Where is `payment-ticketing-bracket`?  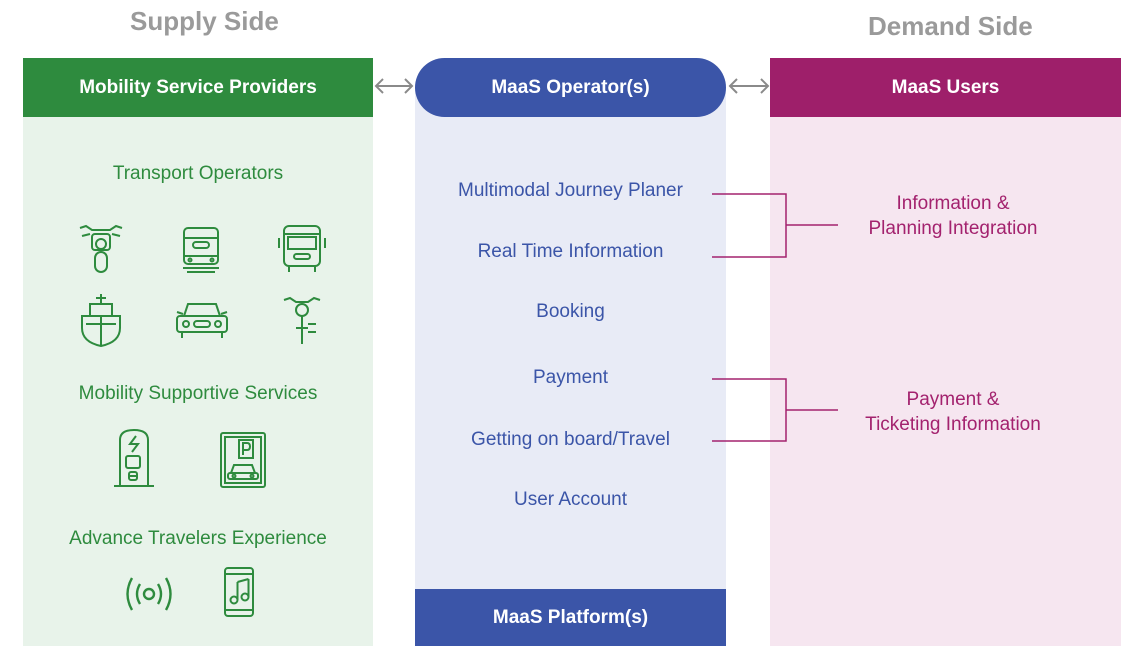 payment-ticketing-bracket is located at coordinates (775, 410).